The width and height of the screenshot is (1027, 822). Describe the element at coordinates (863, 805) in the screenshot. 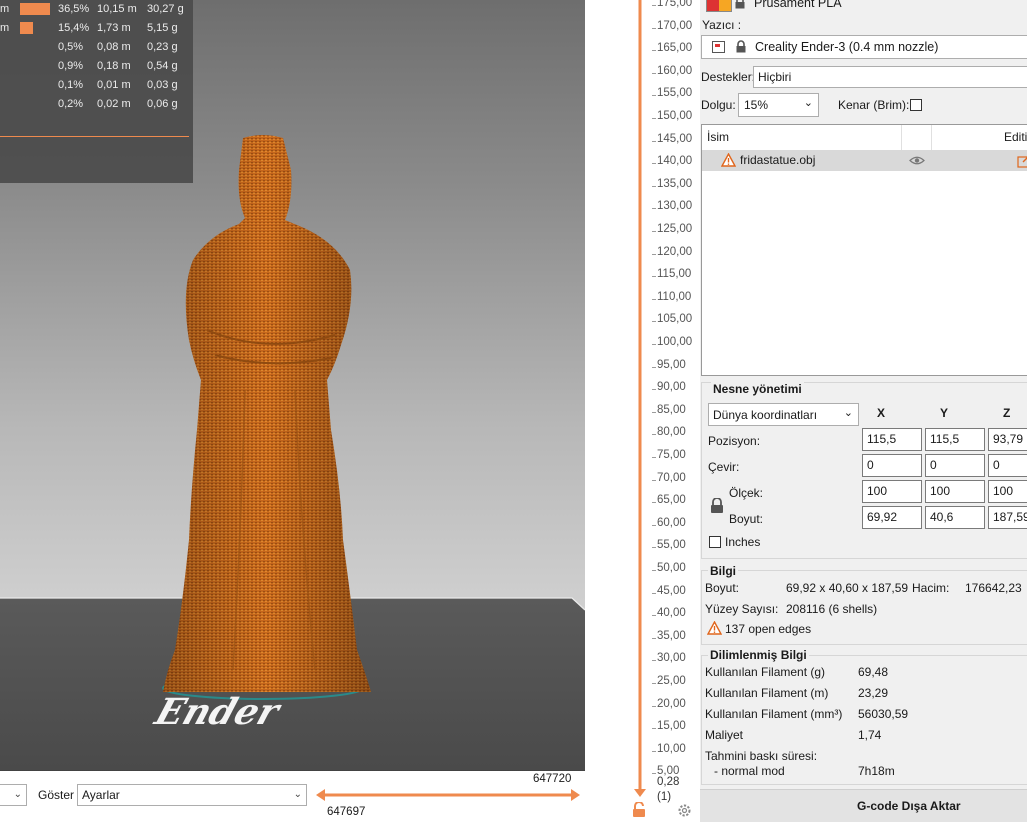

I see `export-gcode-button: G-code Dışa Aktar` at that location.